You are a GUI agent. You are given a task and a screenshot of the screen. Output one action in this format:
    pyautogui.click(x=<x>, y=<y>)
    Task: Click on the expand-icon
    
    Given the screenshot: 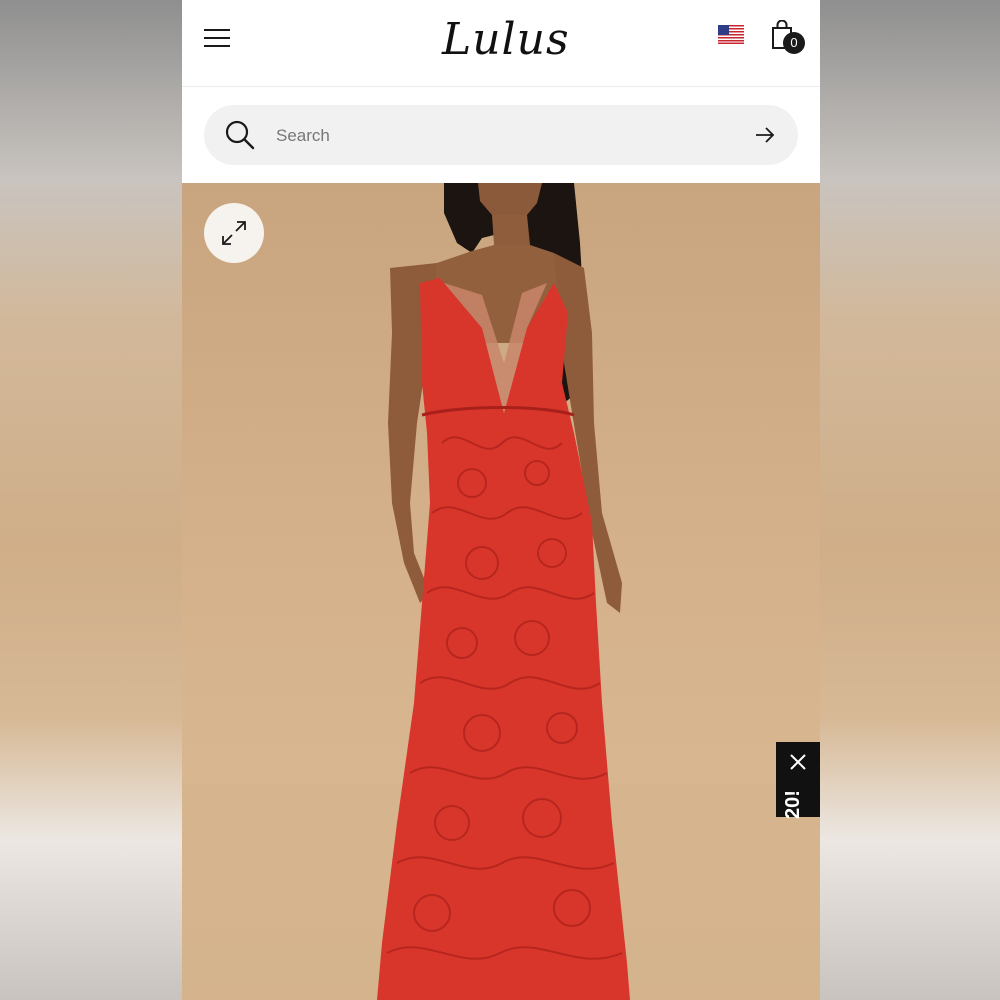 What is the action you would take?
    pyautogui.click(x=234, y=233)
    